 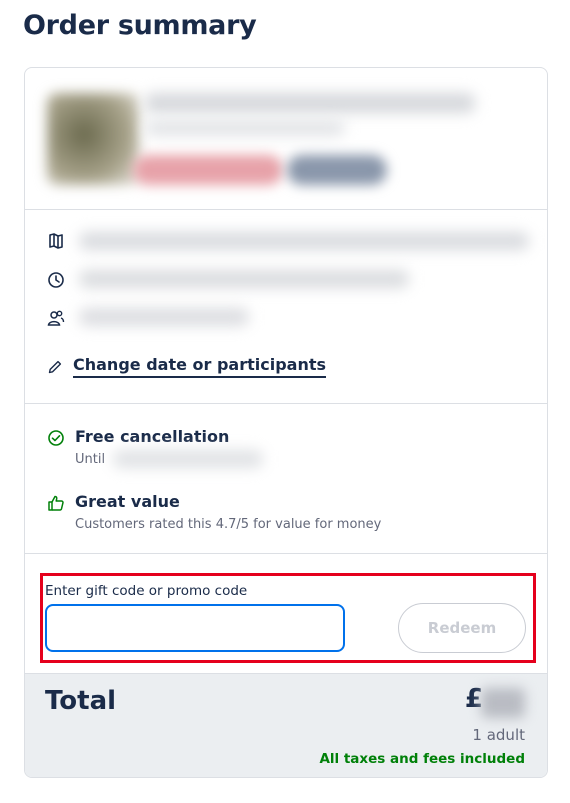 What do you see at coordinates (164, 317) in the screenshot?
I see `participants-redacted` at bounding box center [164, 317].